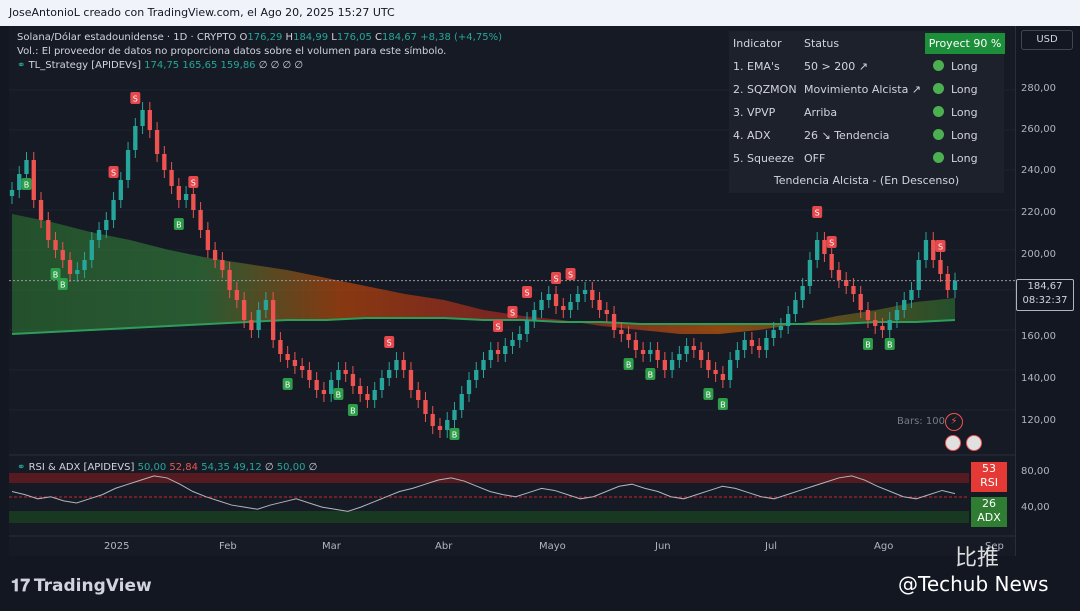 This screenshot has height=611, width=1080. What do you see at coordinates (81, 467) in the screenshot?
I see `rsi-panel-name: RSI & ADX [APIDEVS]` at bounding box center [81, 467].